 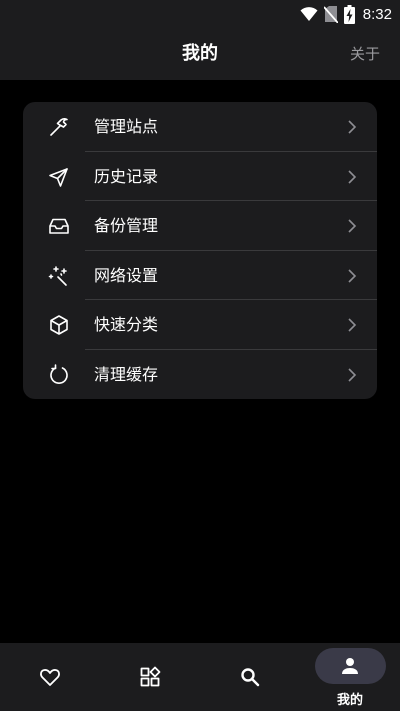 What do you see at coordinates (200, 325) in the screenshot?
I see `menu-item-quick-category: 快速分类` at bounding box center [200, 325].